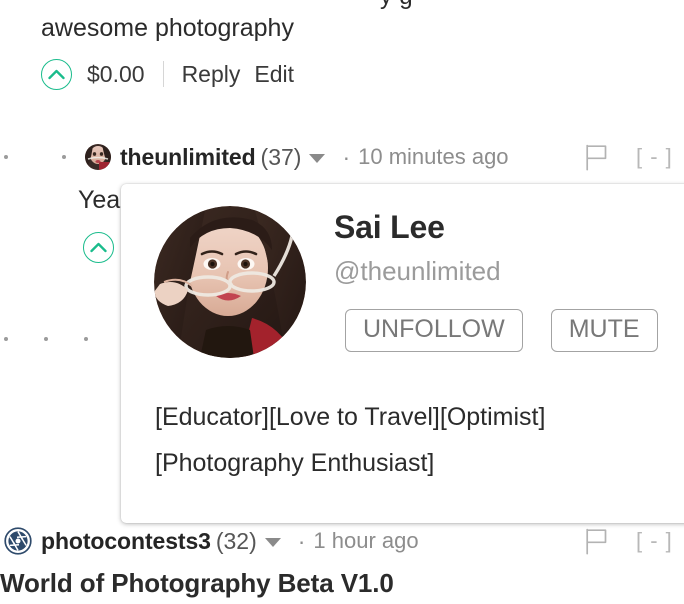  I want to click on profile-bio-line-1: [Educator][Love to Travel][Optimist], so click(350, 417).